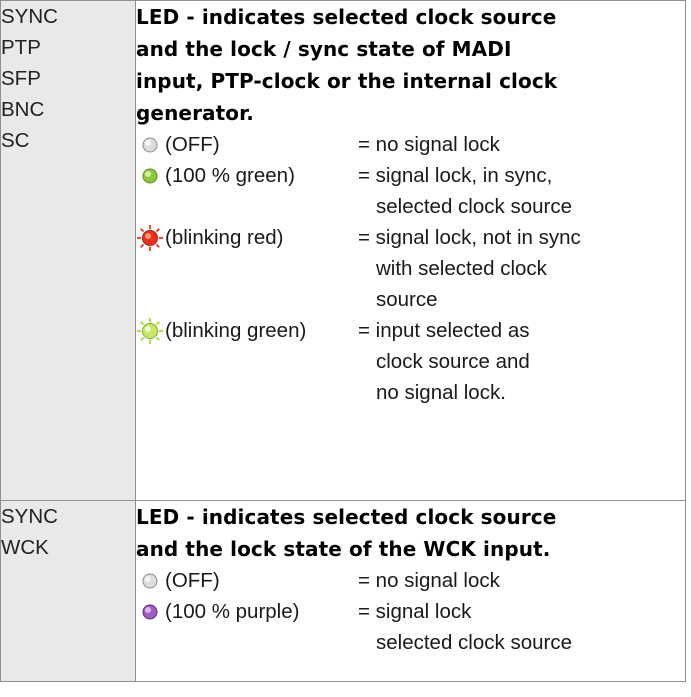  What do you see at coordinates (415, 611) in the screenshot?
I see `state-meaning: = signal lock` at bounding box center [415, 611].